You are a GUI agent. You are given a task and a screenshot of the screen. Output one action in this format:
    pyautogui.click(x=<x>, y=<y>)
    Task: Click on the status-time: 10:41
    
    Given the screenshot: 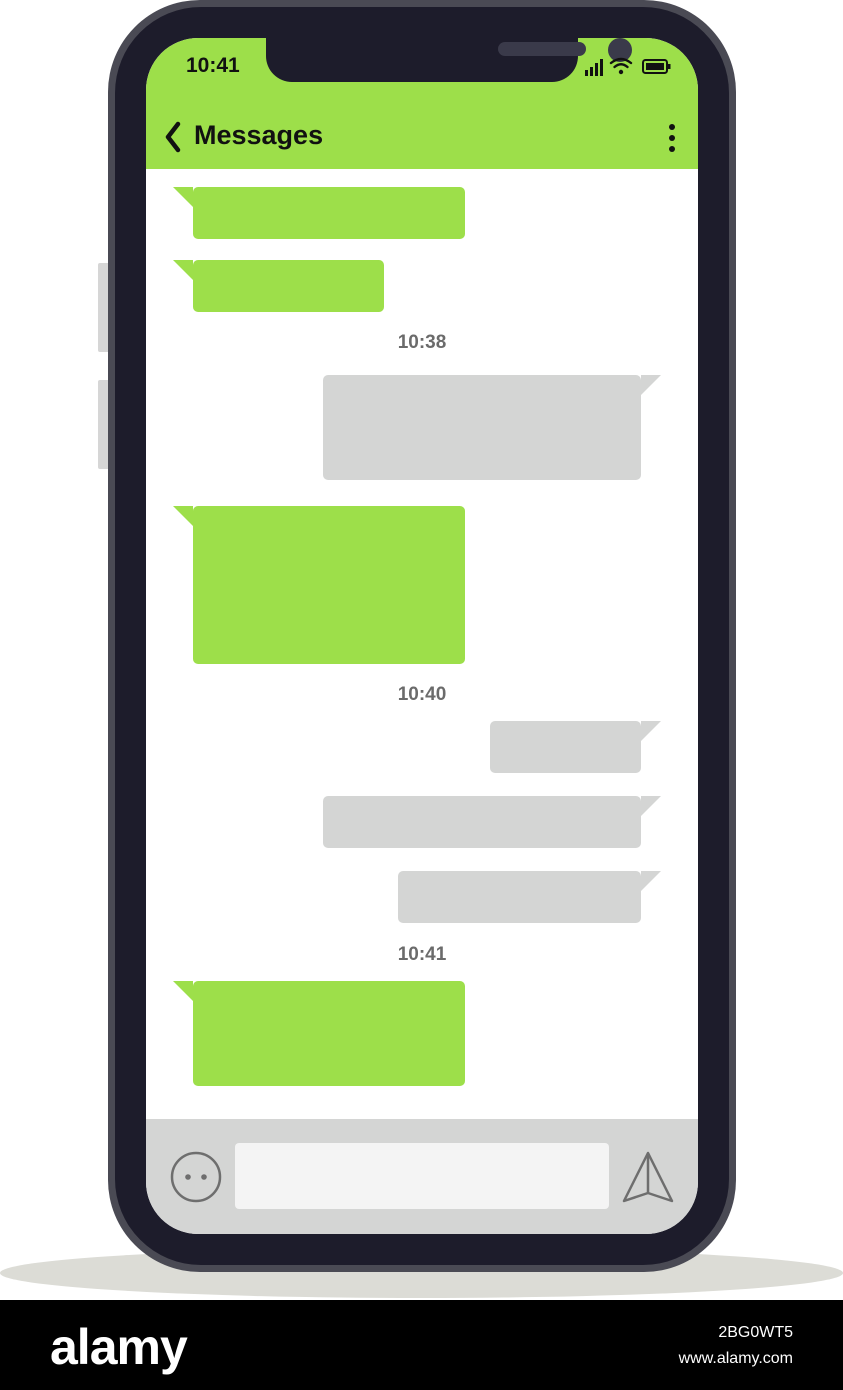 What is the action you would take?
    pyautogui.click(x=213, y=65)
    